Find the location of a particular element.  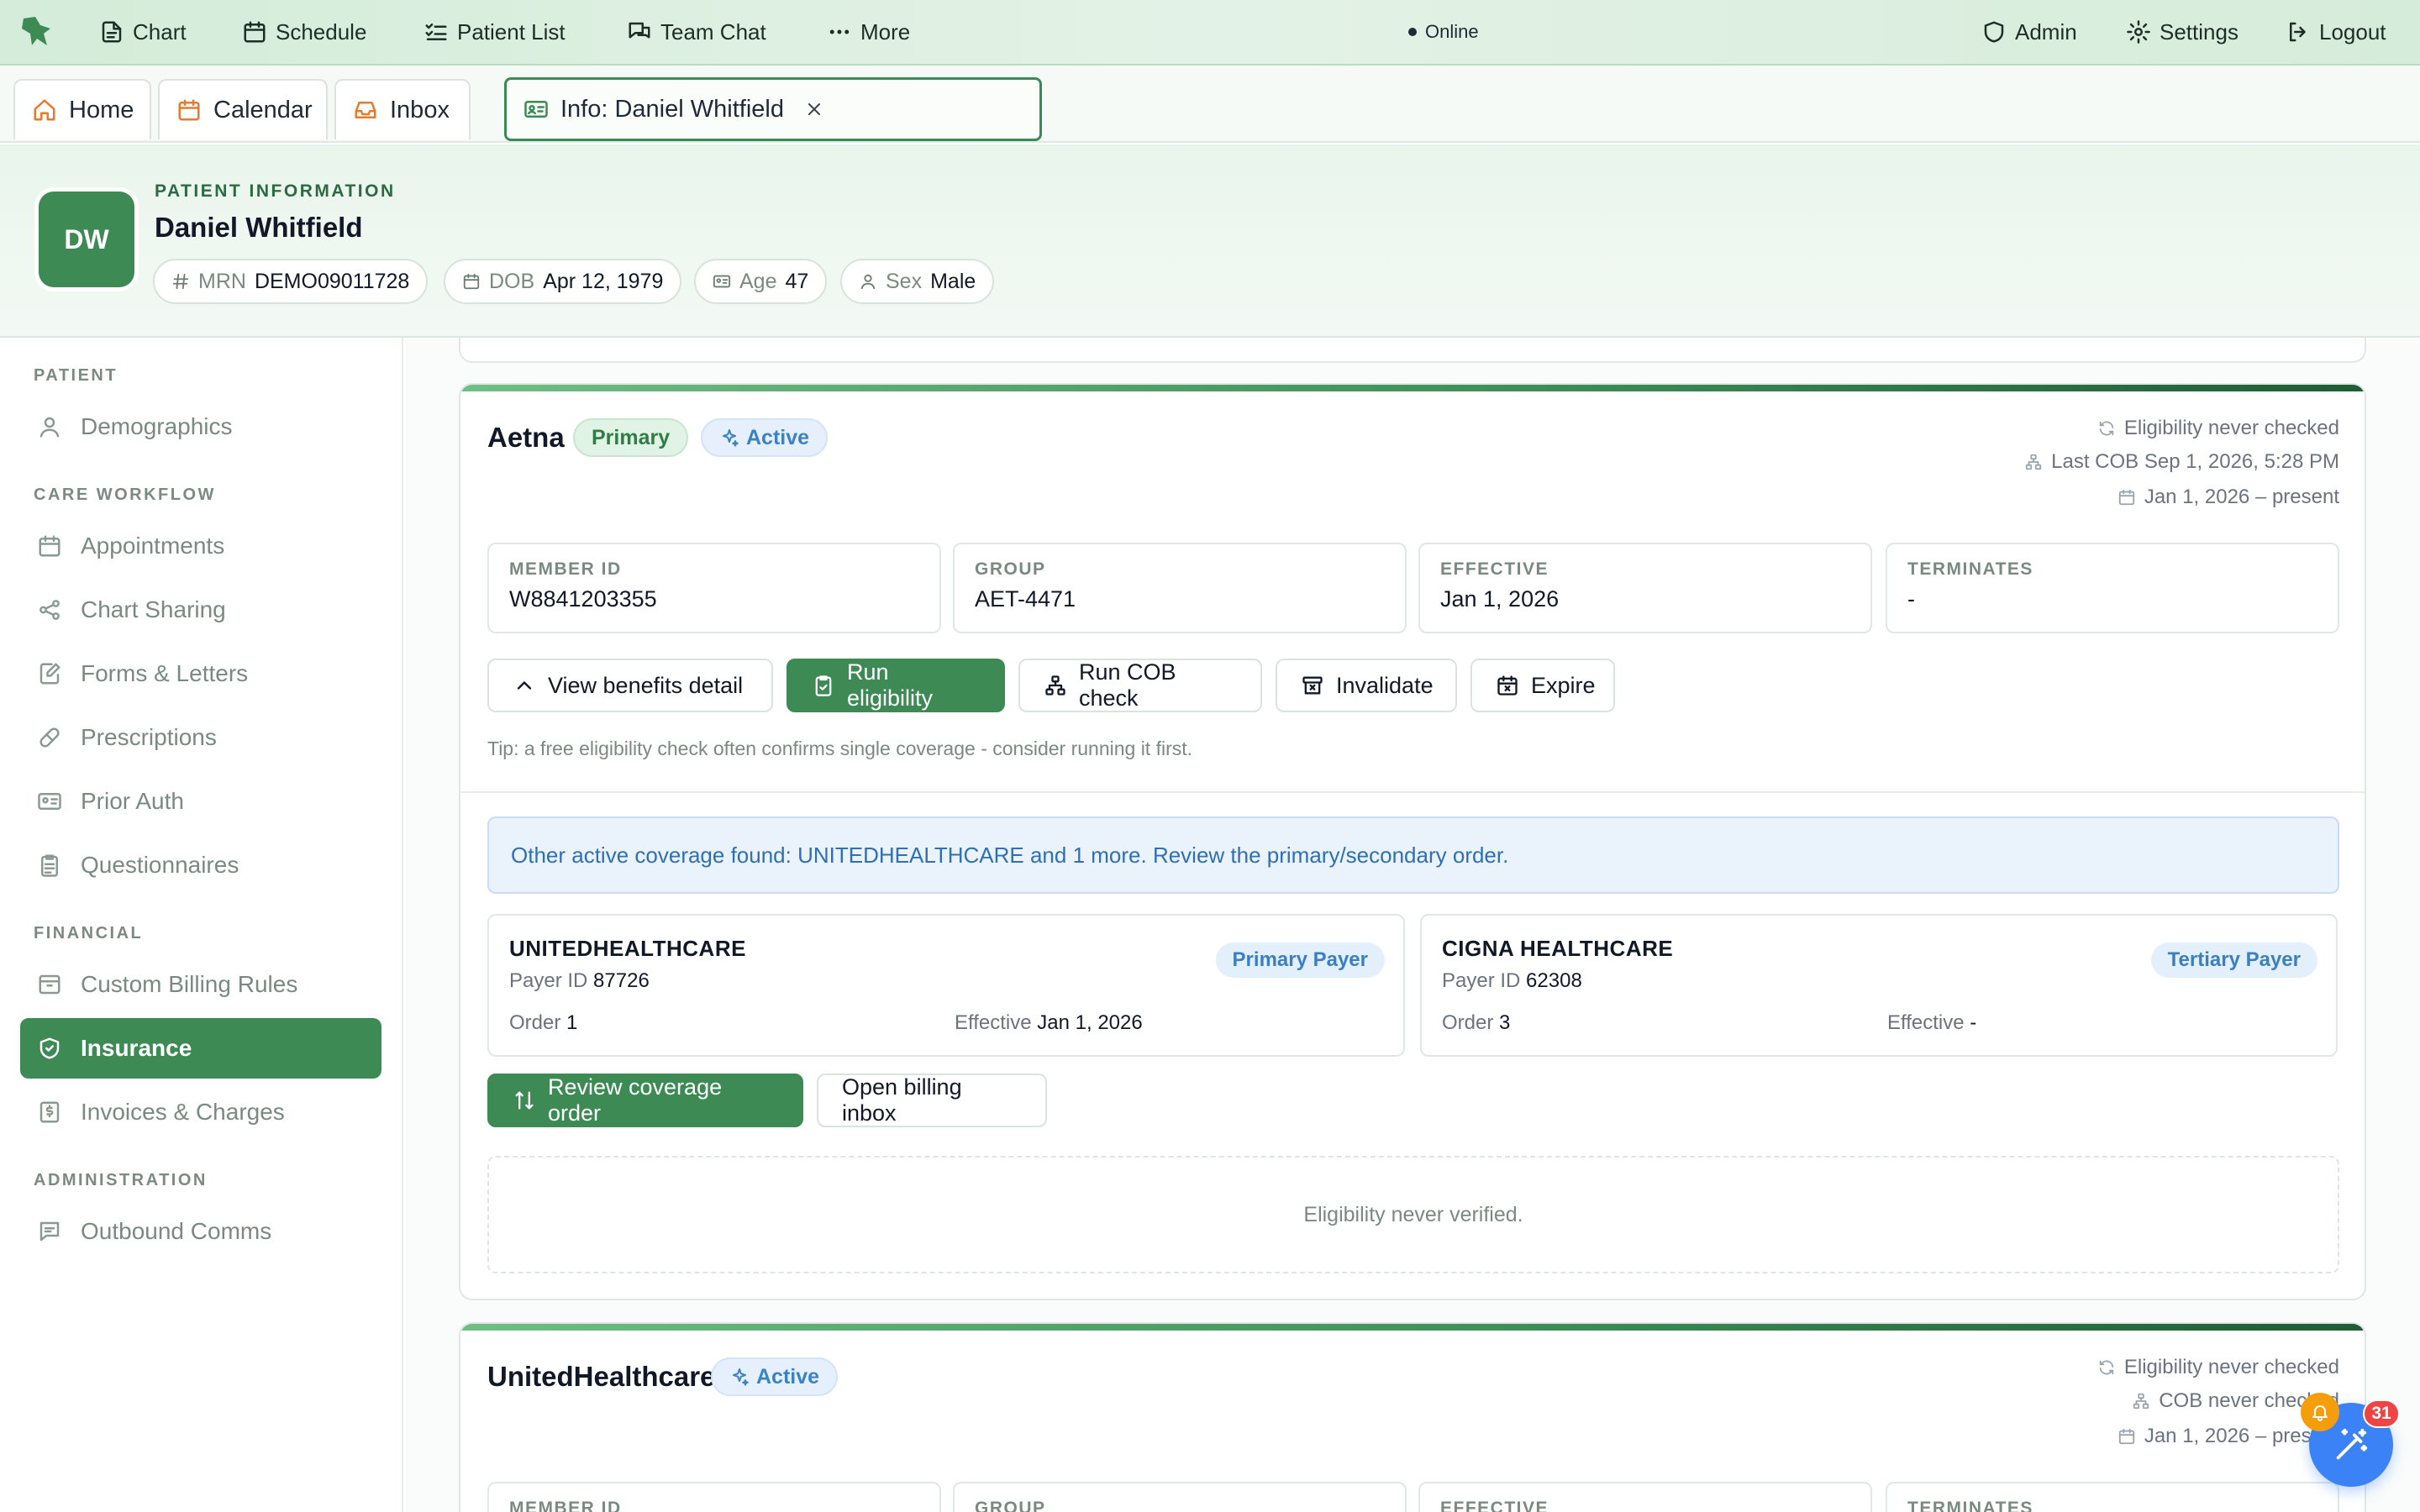

nav-more: More is located at coordinates (869, 32).